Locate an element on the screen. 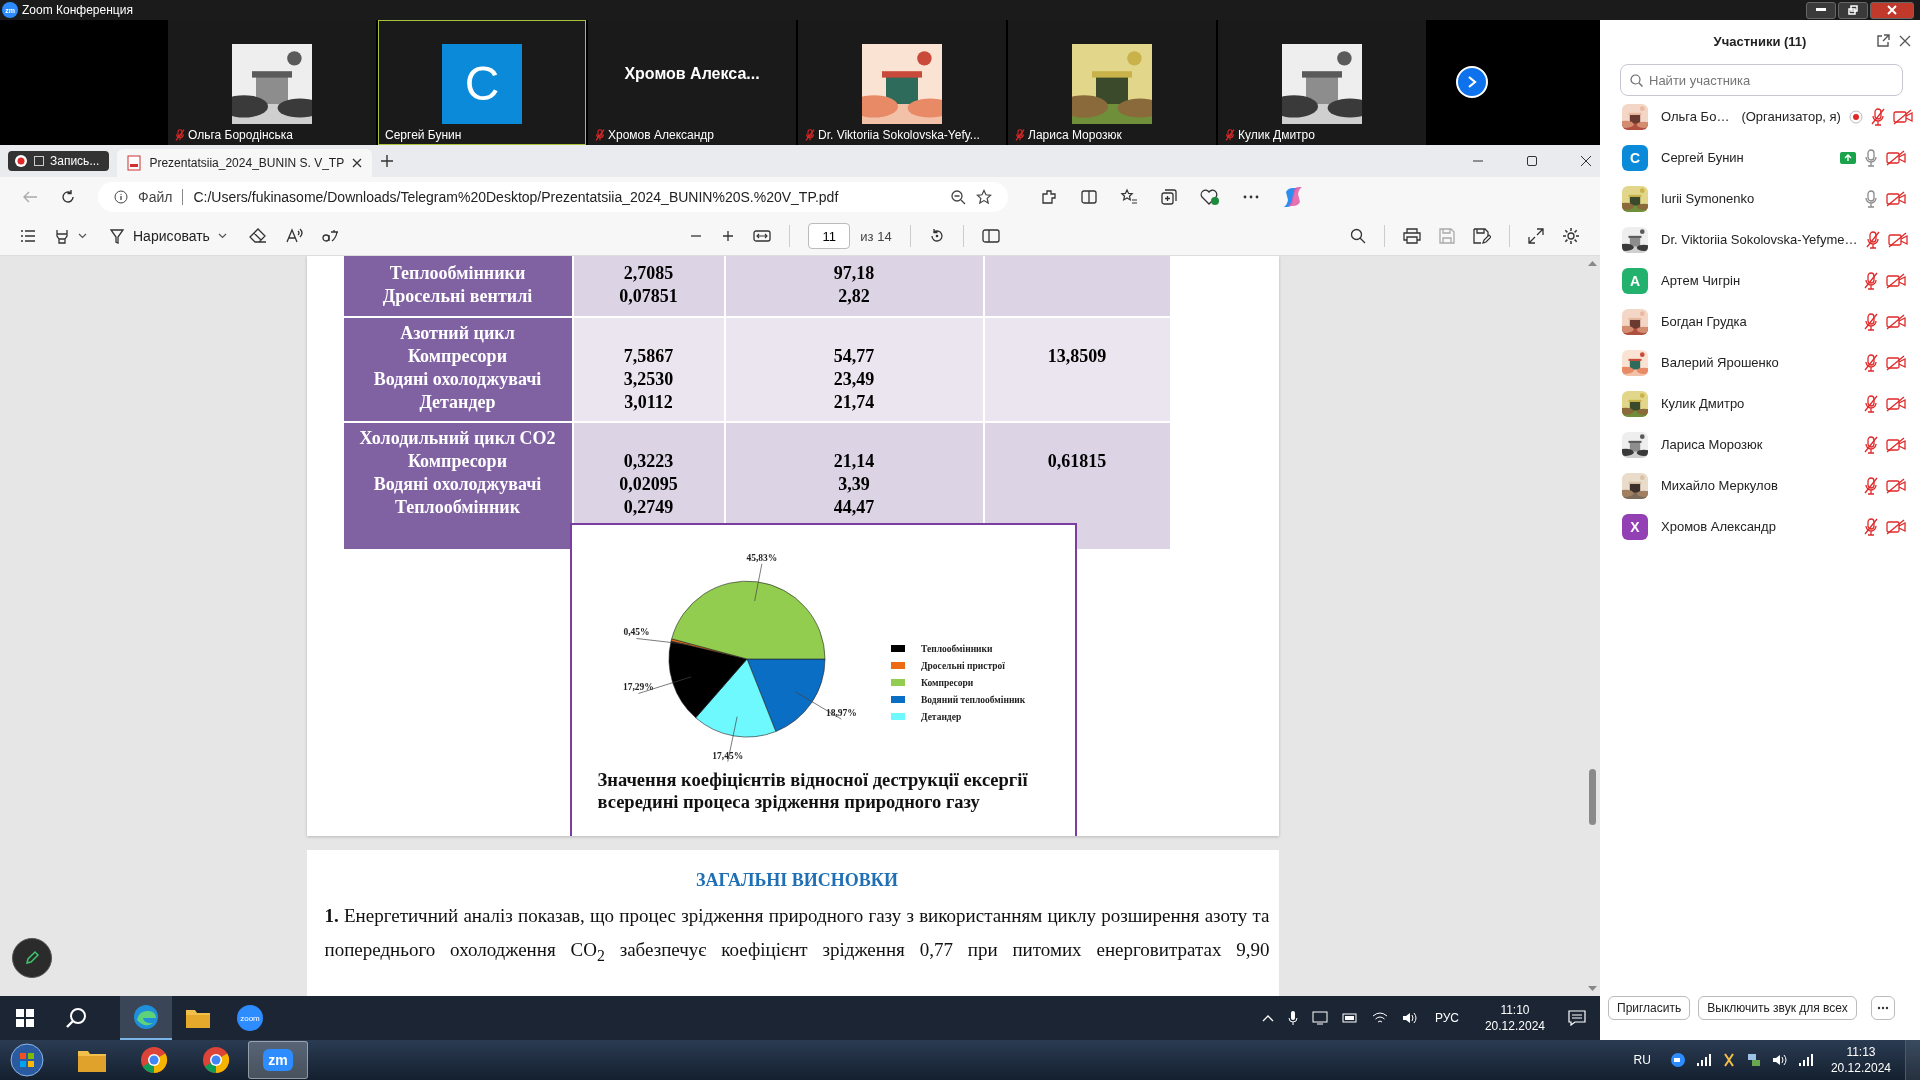  browser-tab: Prezentatsiia_2024_BUNIN S. V_TP is located at coordinates (245, 163).